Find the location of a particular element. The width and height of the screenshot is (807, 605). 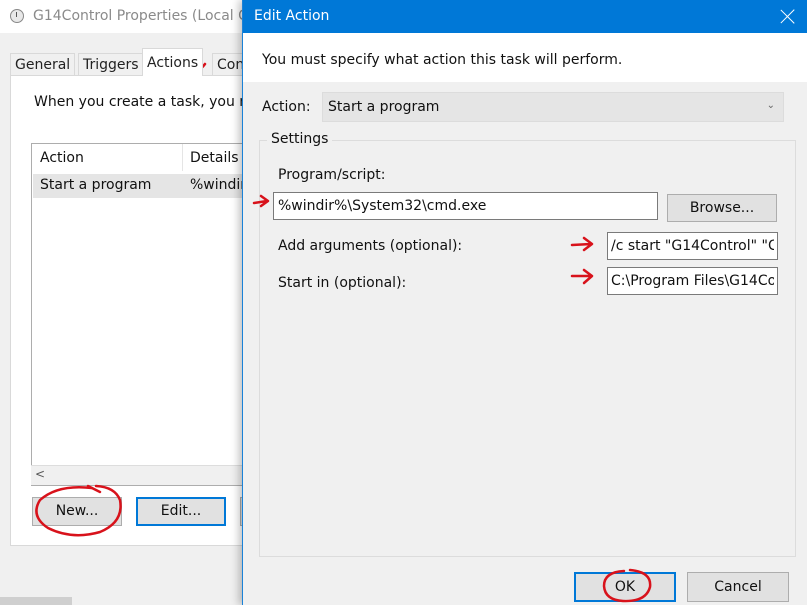

tab-actions: Actions is located at coordinates (173, 62).